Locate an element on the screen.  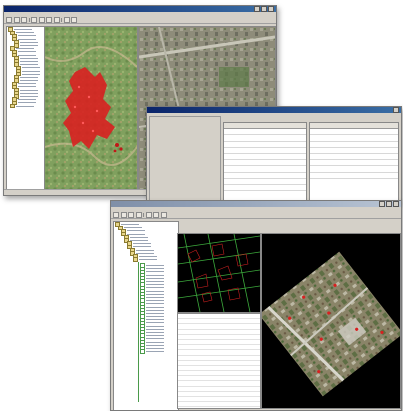
properties-panel is located at coordinates (219, 361).